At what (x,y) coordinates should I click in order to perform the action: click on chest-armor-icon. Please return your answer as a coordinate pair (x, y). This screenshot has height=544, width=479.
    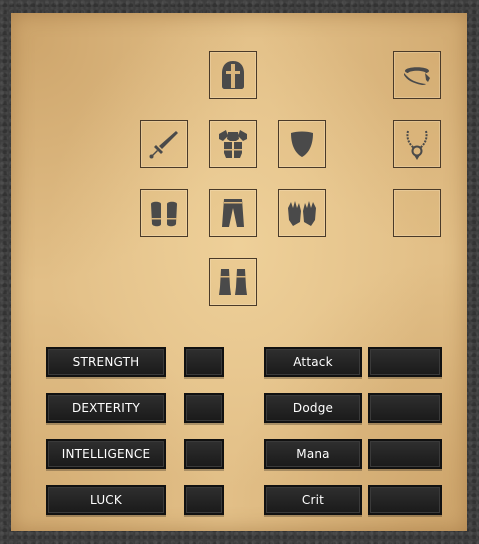
    Looking at the image, I should click on (233, 144).